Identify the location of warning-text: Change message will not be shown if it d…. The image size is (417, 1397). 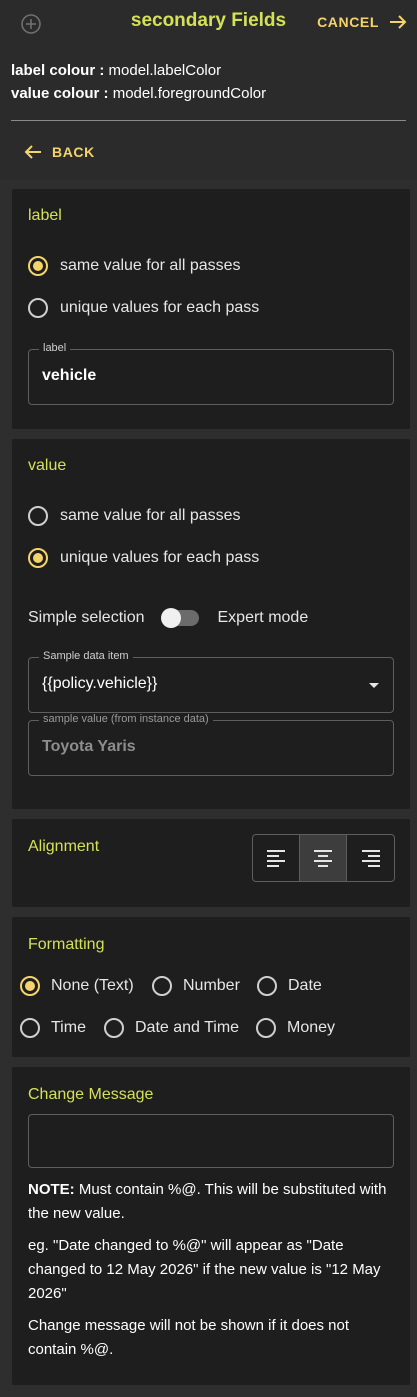
(189, 1337).